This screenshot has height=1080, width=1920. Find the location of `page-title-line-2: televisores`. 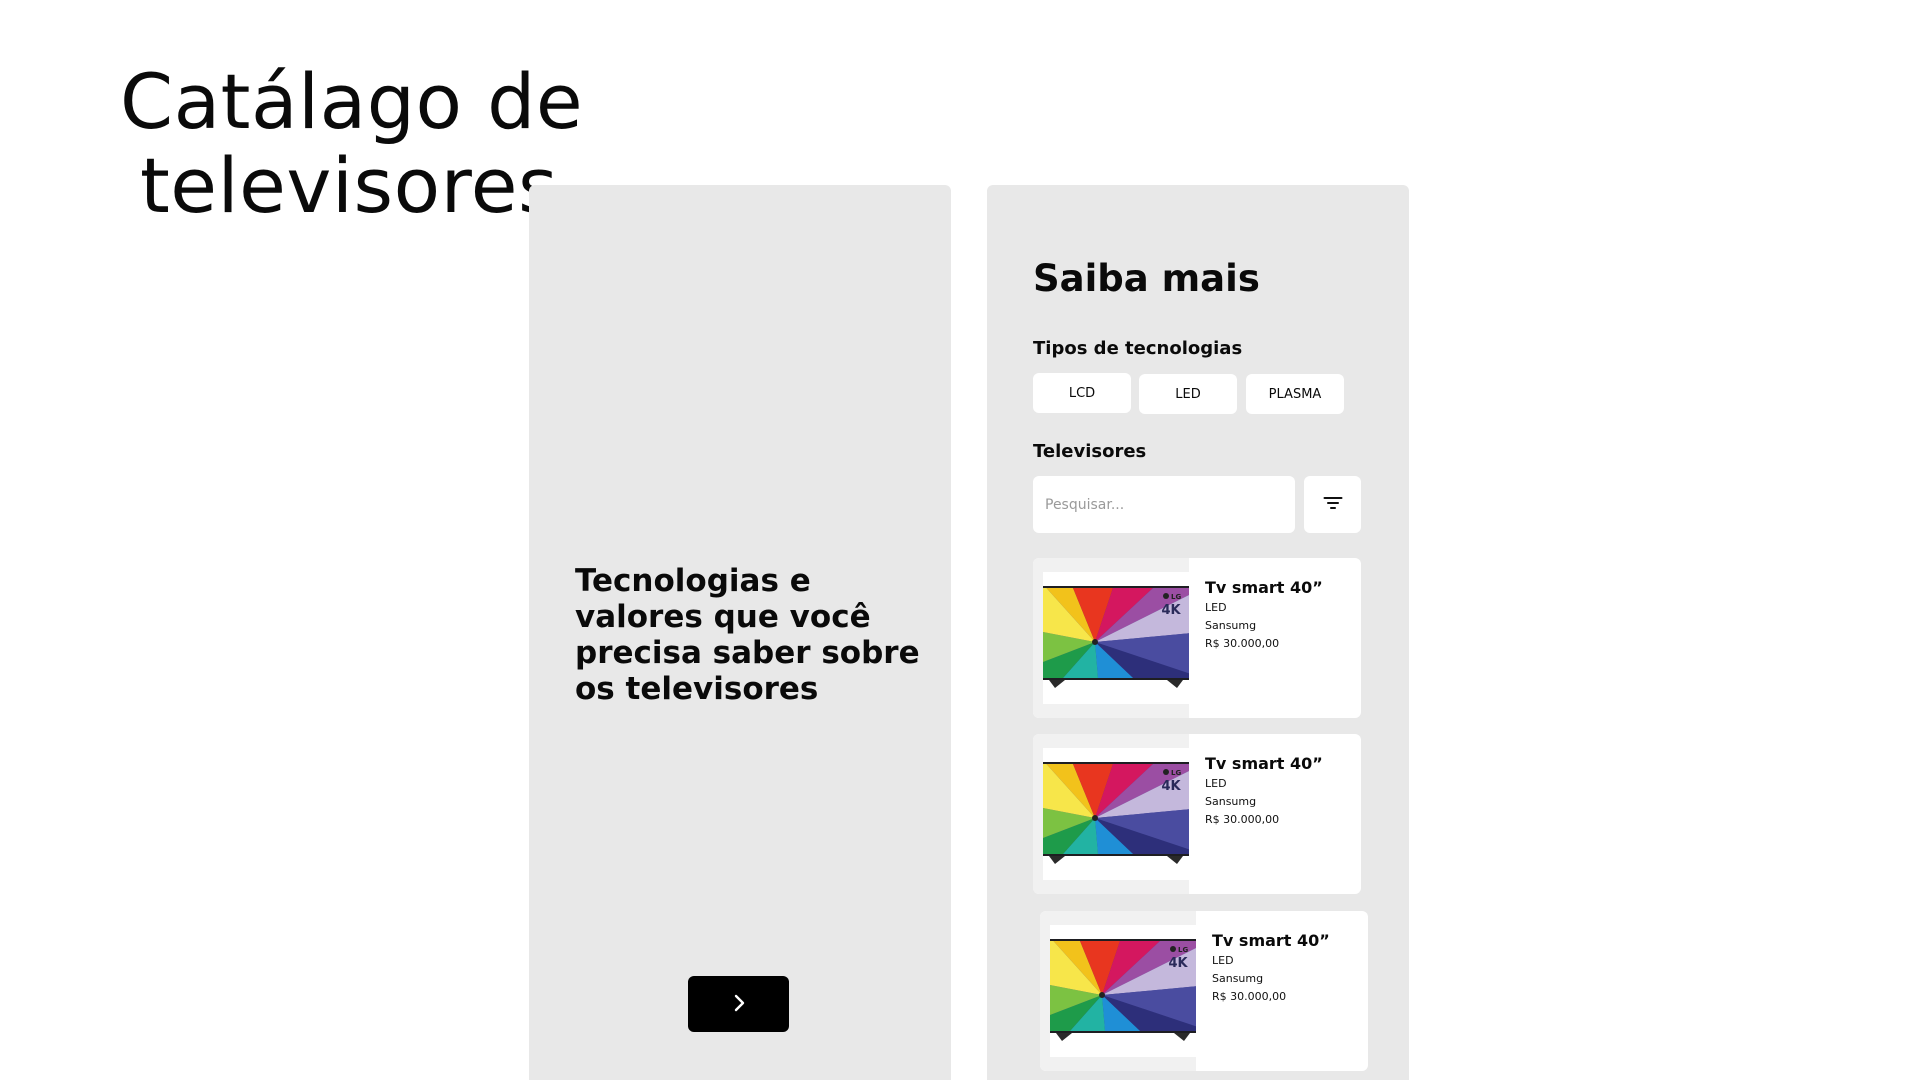

page-title-line-2: televisores is located at coordinates (349, 185).